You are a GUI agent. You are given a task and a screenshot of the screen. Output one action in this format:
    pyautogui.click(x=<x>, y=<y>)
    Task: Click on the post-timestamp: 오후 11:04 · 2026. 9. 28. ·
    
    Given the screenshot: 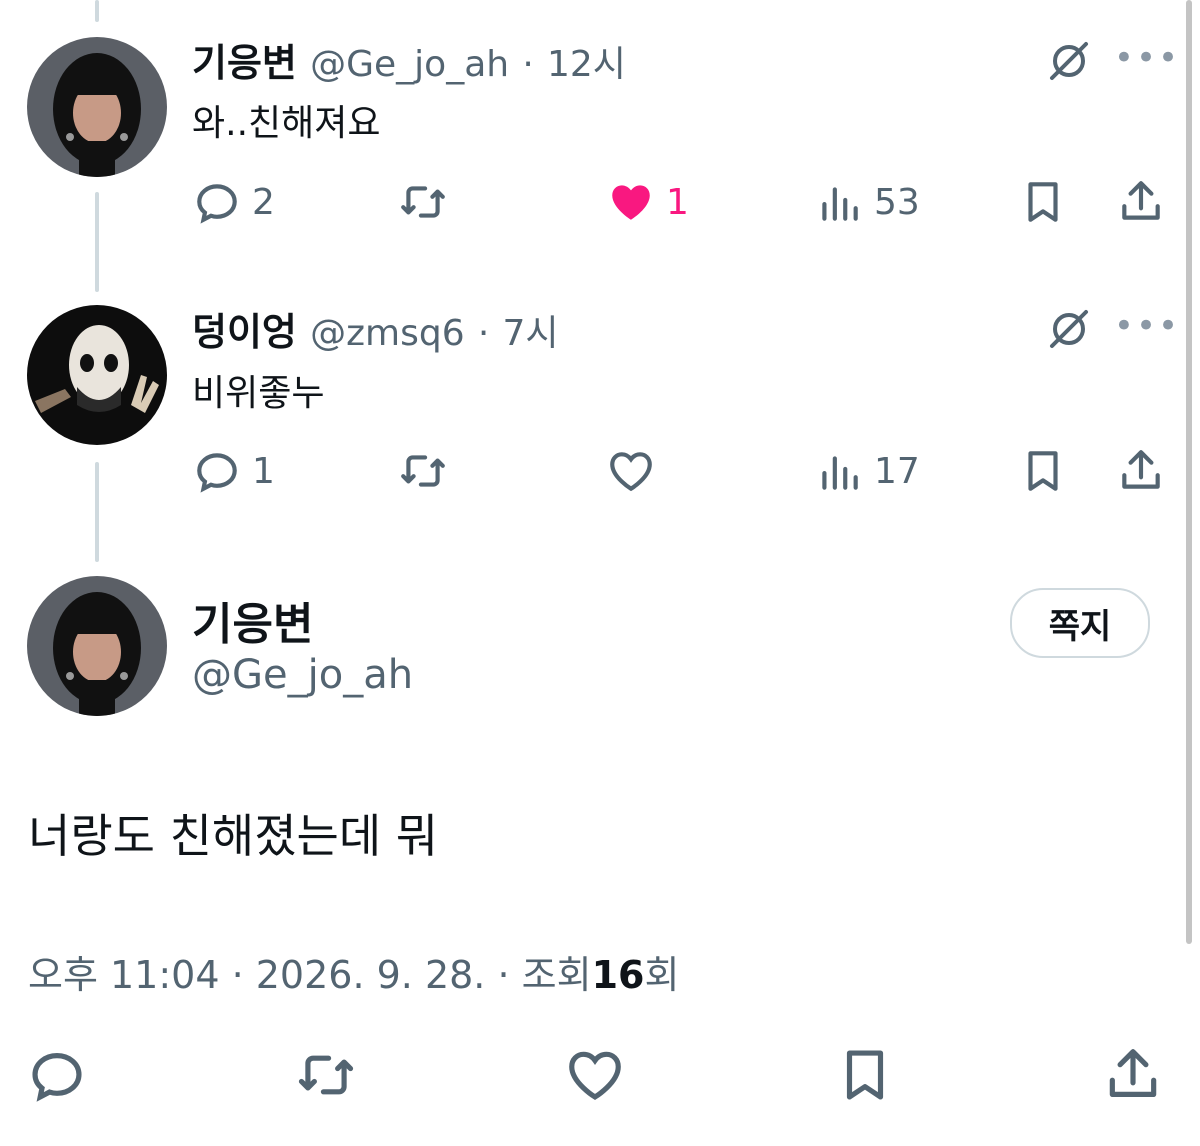 What is the action you would take?
    pyautogui.click(x=269, y=975)
    